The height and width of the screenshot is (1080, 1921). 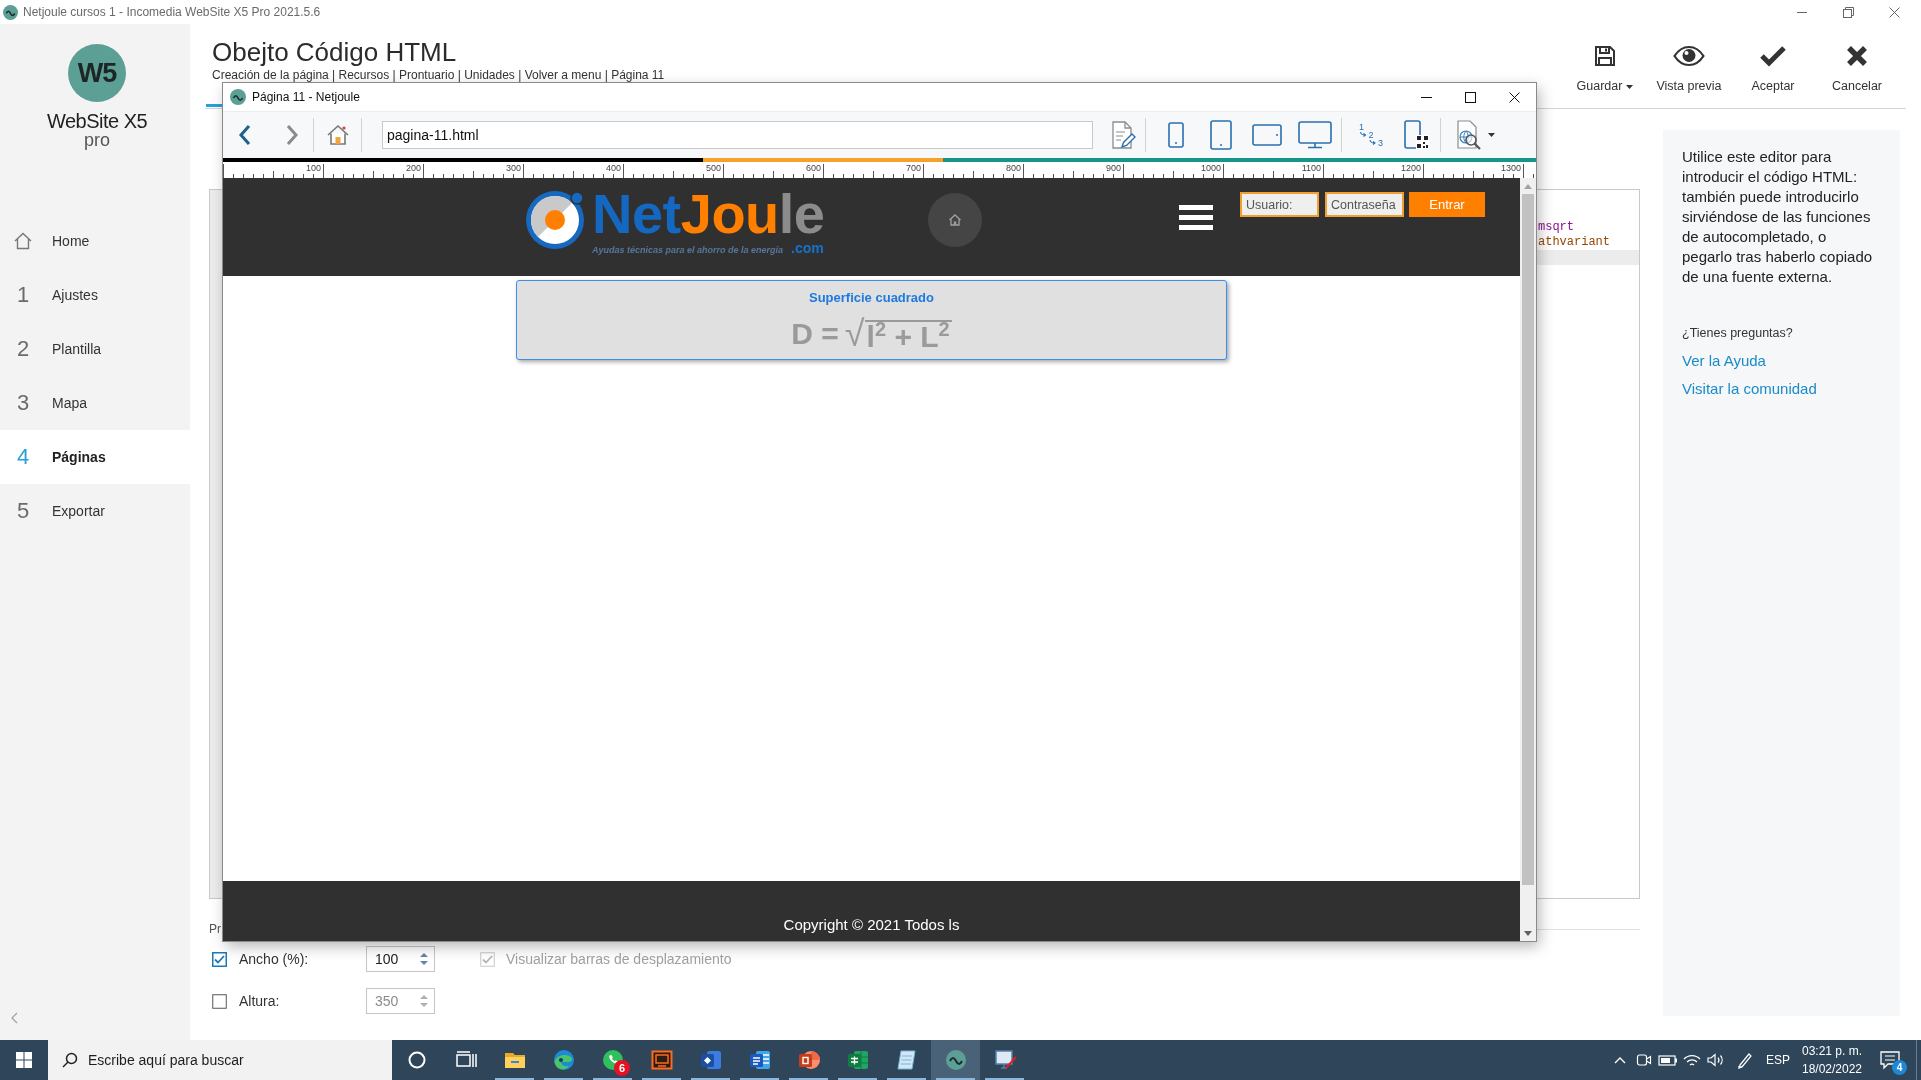 What do you see at coordinates (1468, 135) in the screenshot?
I see `globe-search-icon` at bounding box center [1468, 135].